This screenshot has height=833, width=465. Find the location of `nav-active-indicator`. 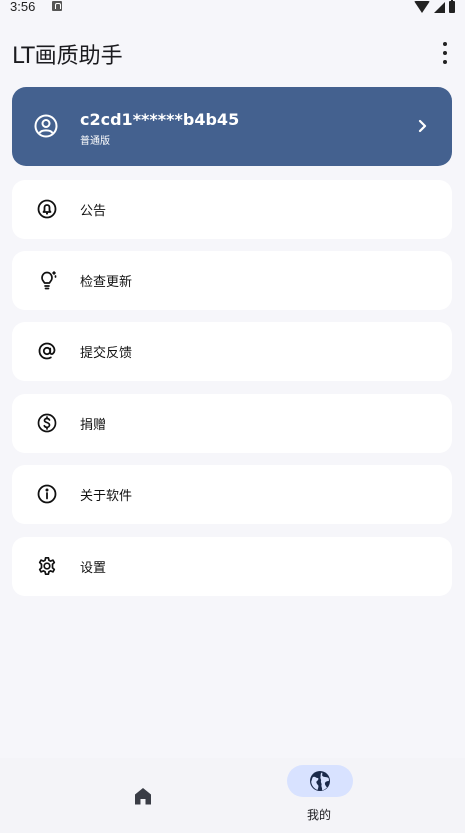

nav-active-indicator is located at coordinates (320, 781).